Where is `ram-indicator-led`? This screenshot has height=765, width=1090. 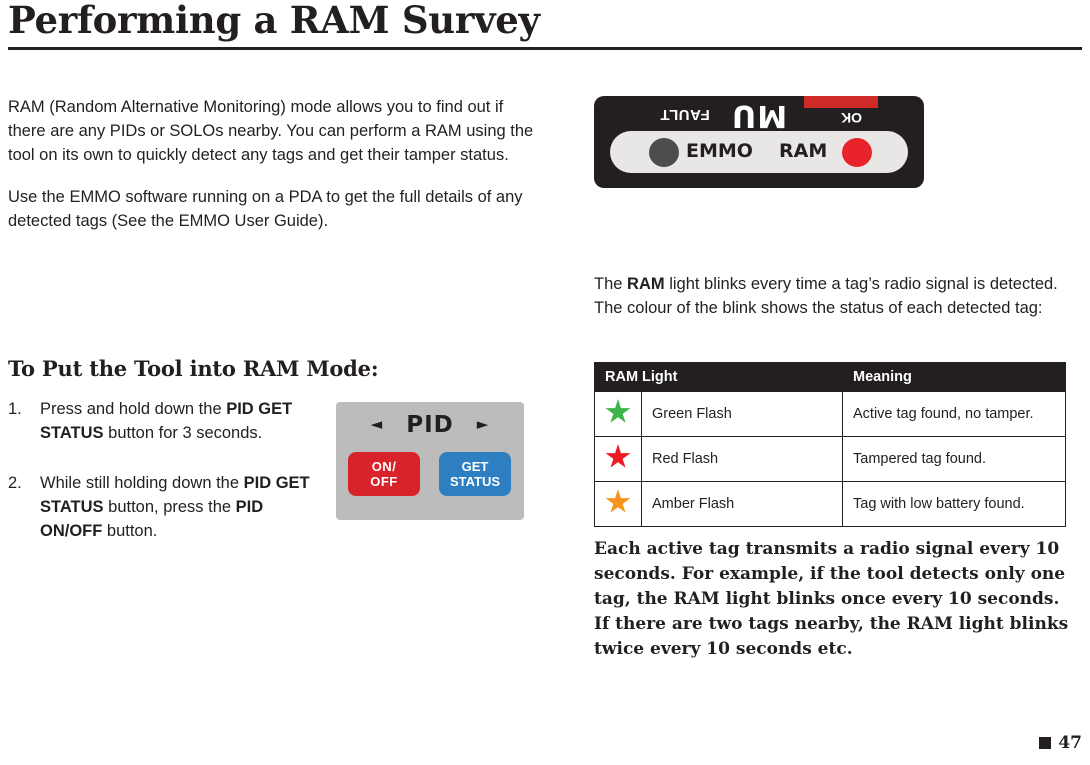 ram-indicator-led is located at coordinates (857, 152).